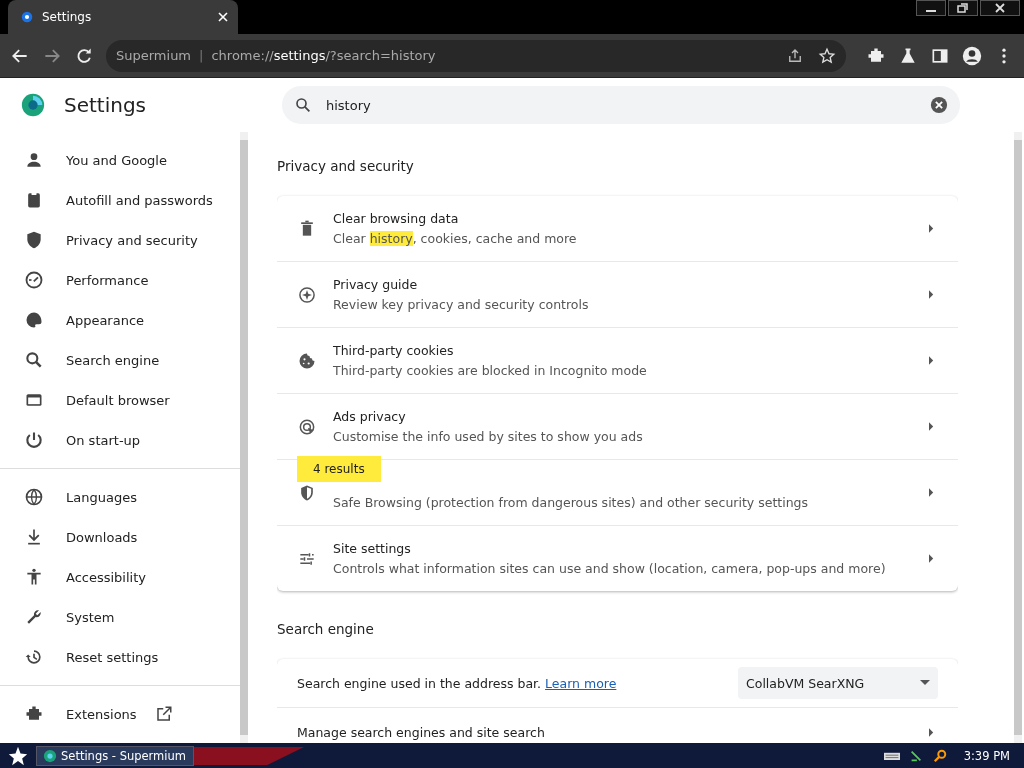 The width and height of the screenshot is (1024, 768). What do you see at coordinates (394, 351) in the screenshot?
I see `row-title: Third-party cookies` at bounding box center [394, 351].